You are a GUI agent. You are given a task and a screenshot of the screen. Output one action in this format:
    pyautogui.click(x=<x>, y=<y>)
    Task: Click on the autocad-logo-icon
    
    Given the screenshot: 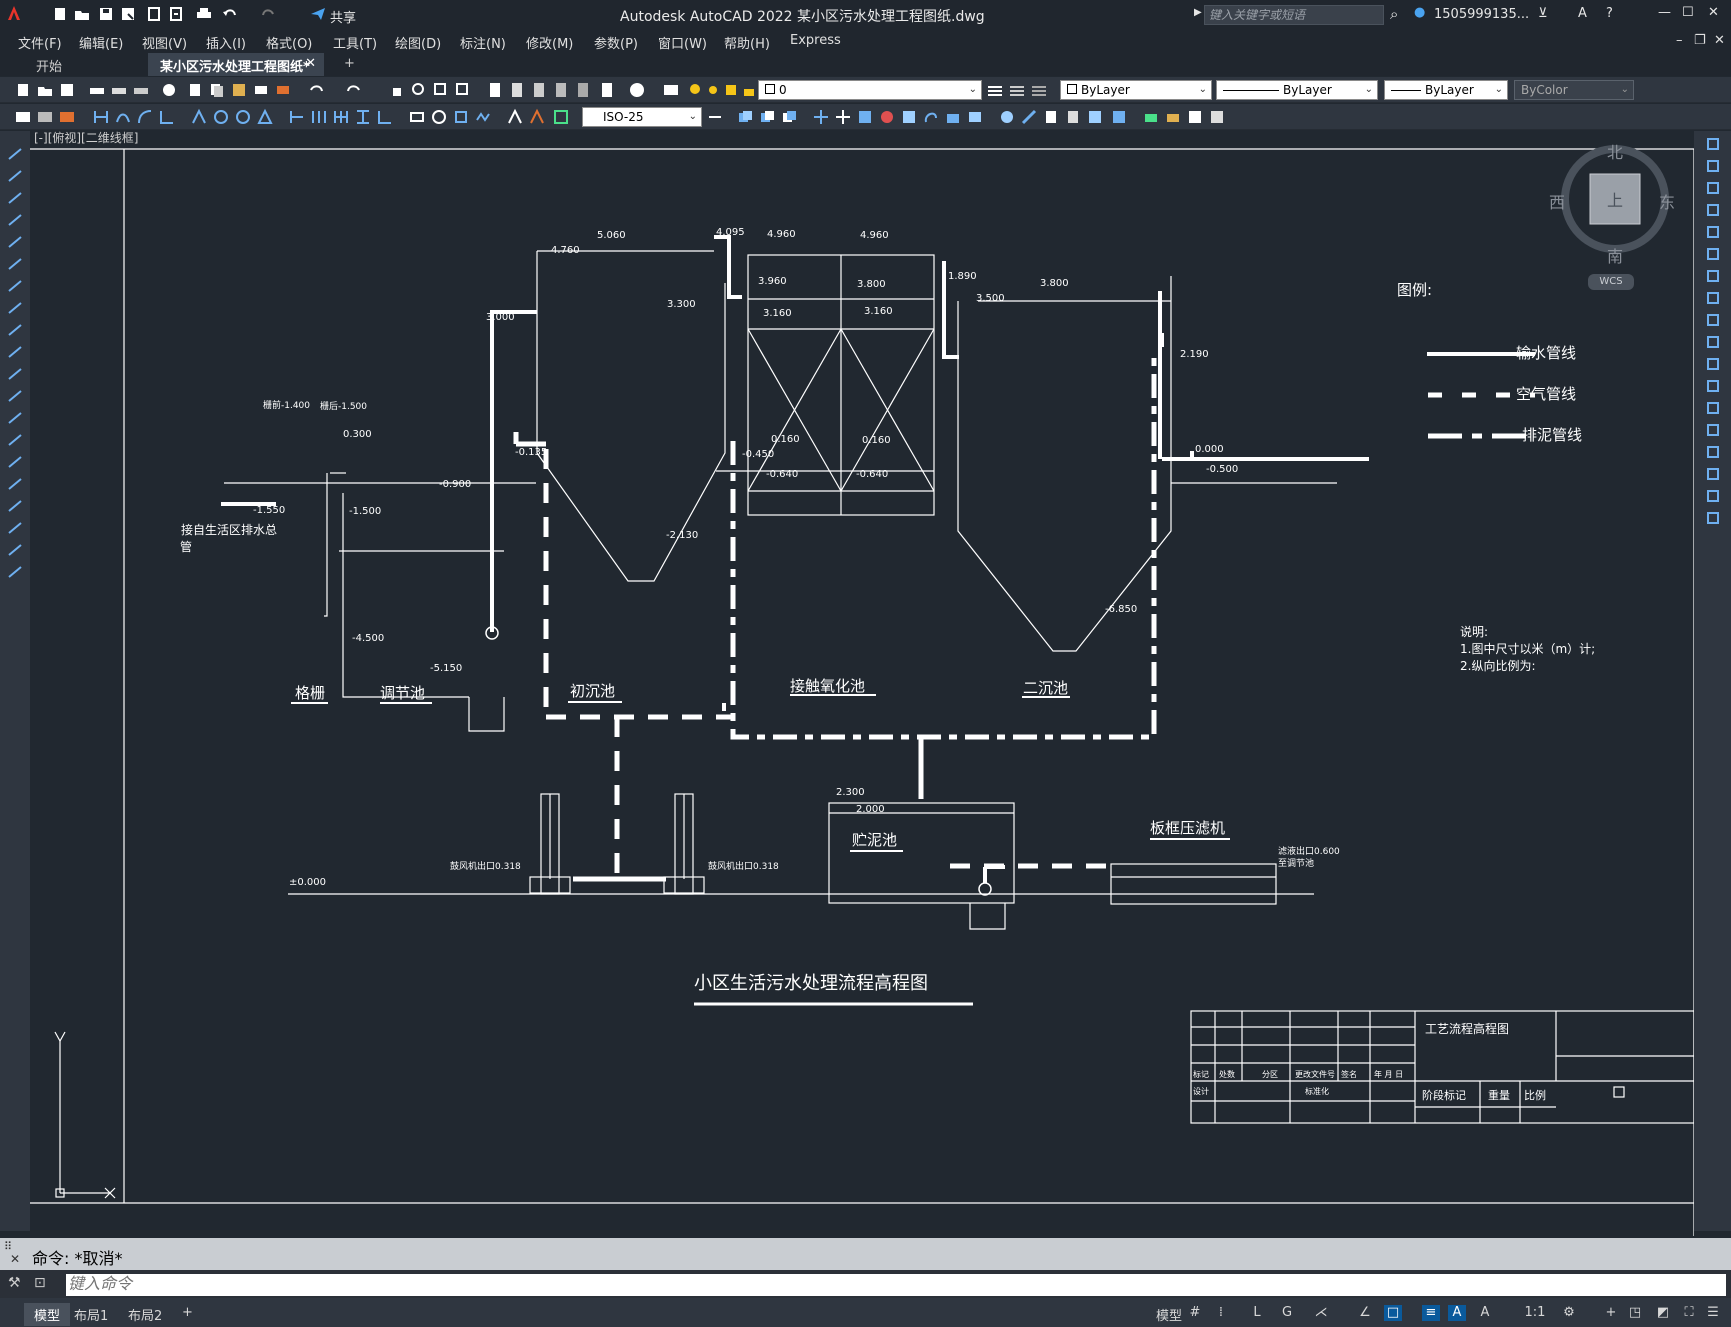 What is the action you would take?
    pyautogui.click(x=14, y=13)
    